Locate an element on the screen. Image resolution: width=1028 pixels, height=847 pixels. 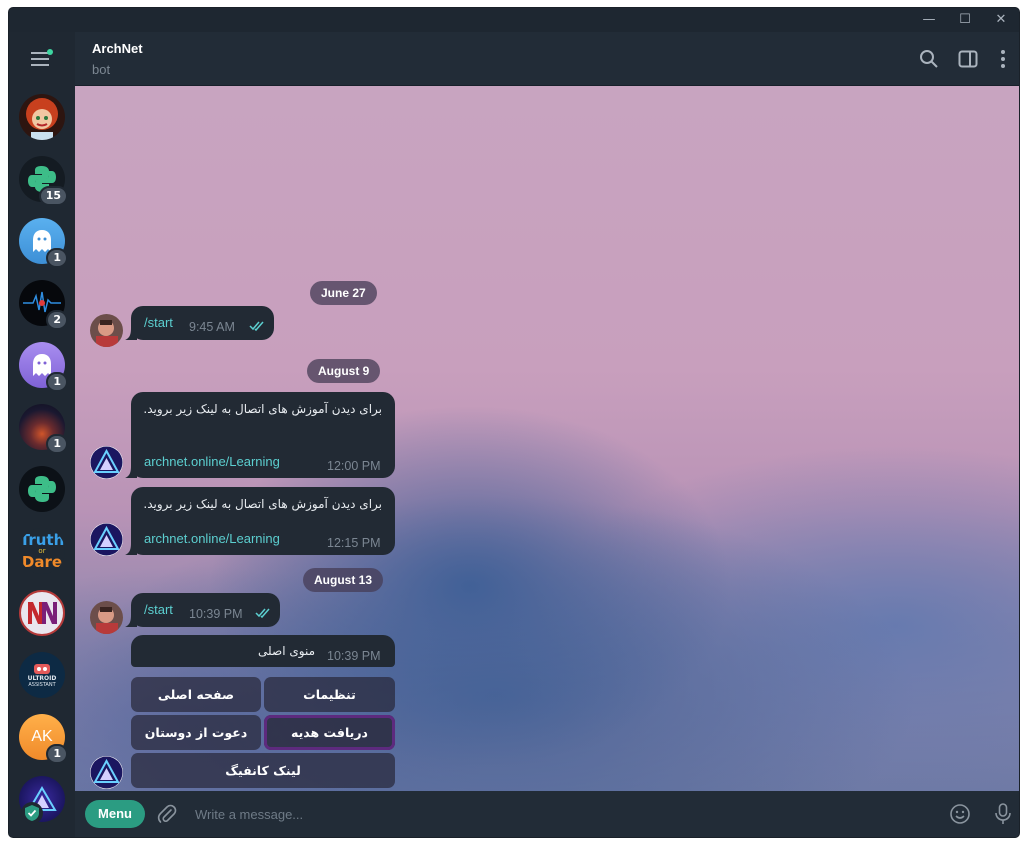
title-bar: — ☐ ✕ is located at coordinates (514, 20).